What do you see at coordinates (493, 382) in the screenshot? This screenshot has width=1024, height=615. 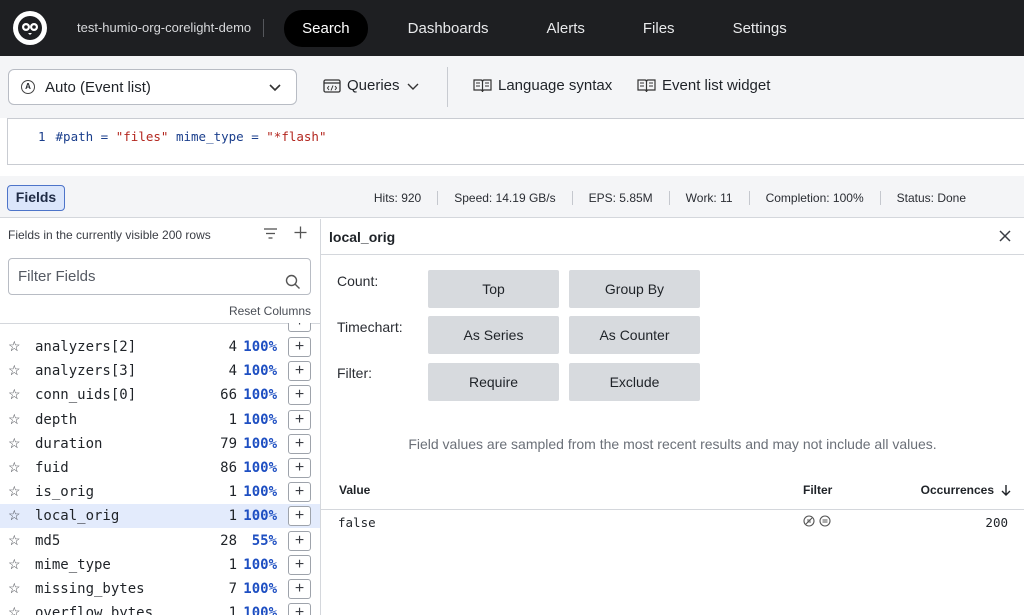 I see `require-button: Require` at bounding box center [493, 382].